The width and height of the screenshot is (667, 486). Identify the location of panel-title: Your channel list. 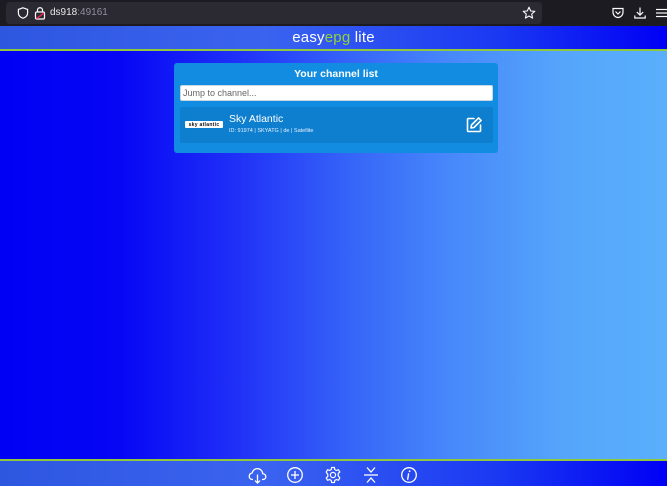
(336, 74).